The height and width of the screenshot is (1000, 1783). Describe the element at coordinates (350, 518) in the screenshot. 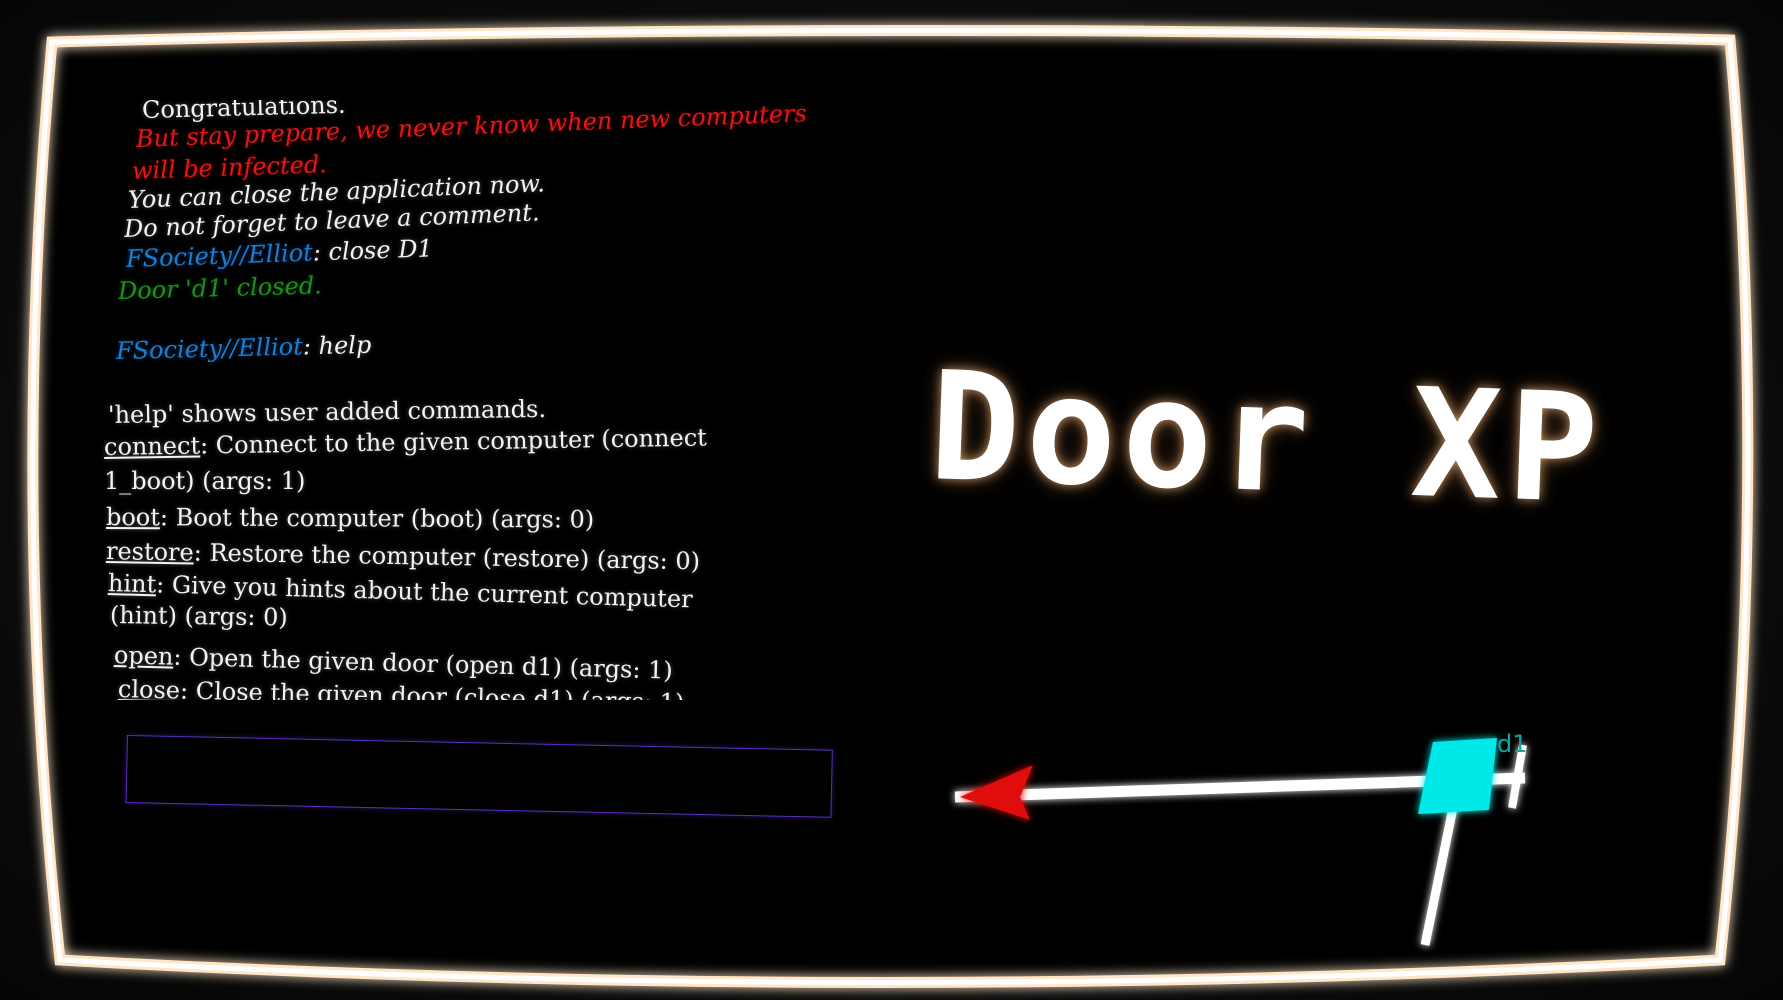

I see `help-entry-boot: boot: Boot the computer (boot) (args: 0)` at that location.